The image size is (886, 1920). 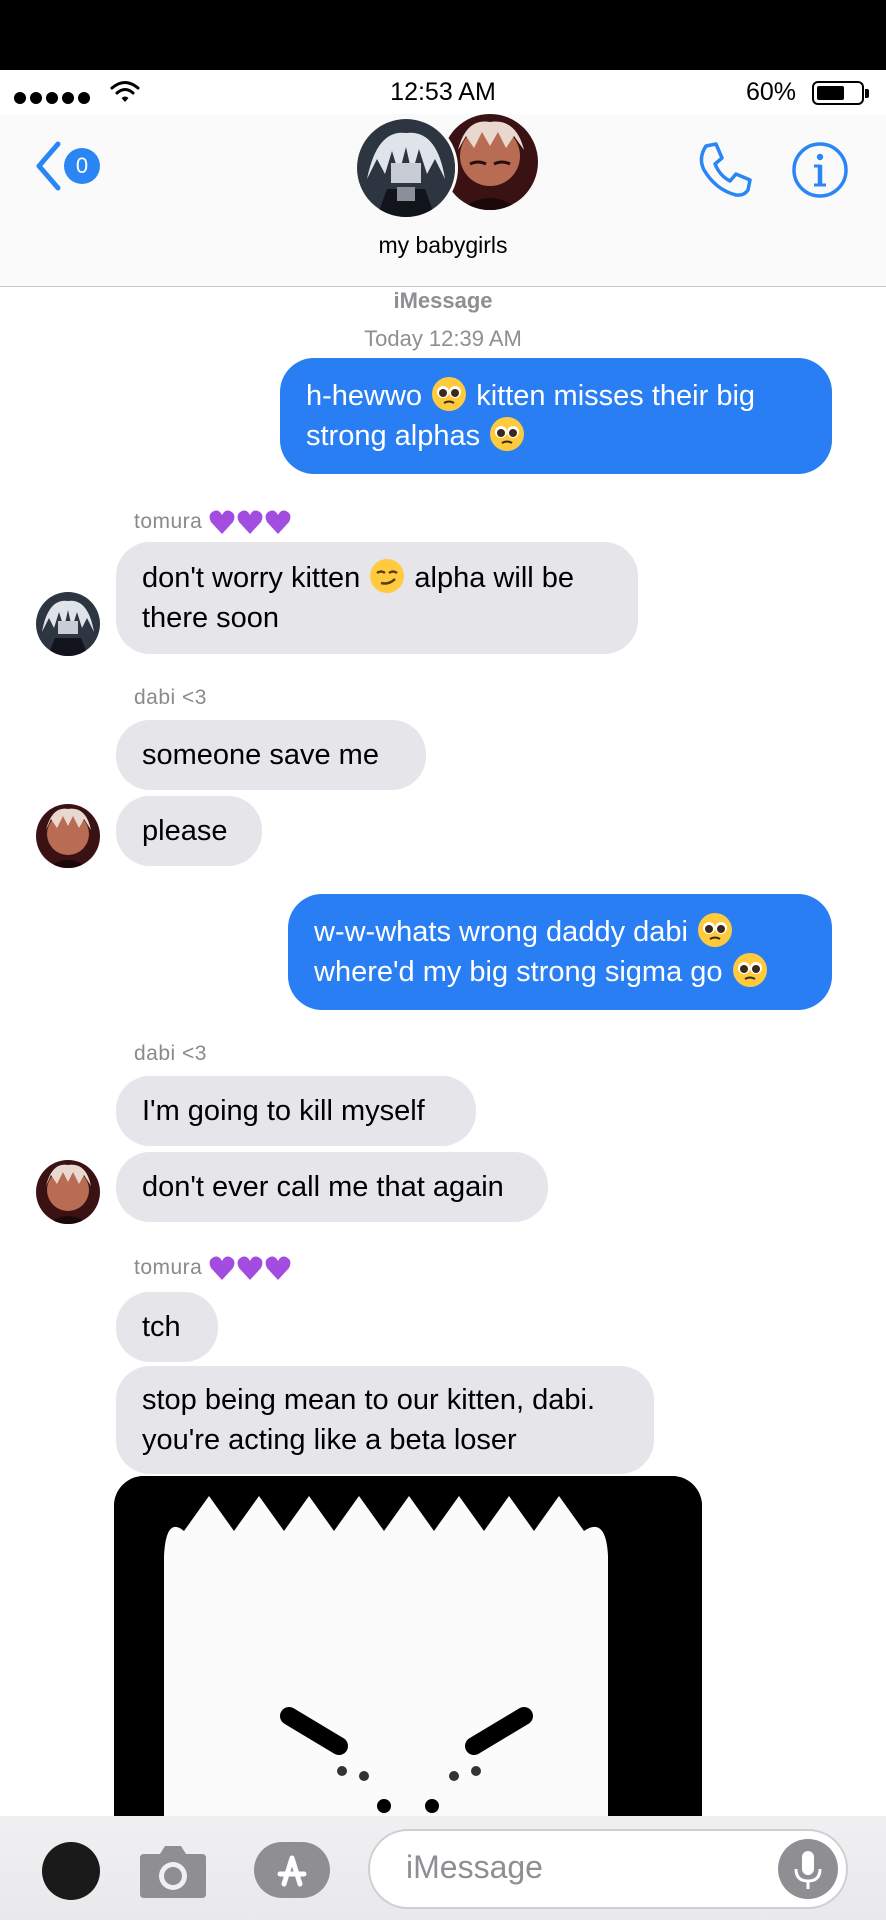 What do you see at coordinates (608, 1869) in the screenshot?
I see `message-input: iMessage` at bounding box center [608, 1869].